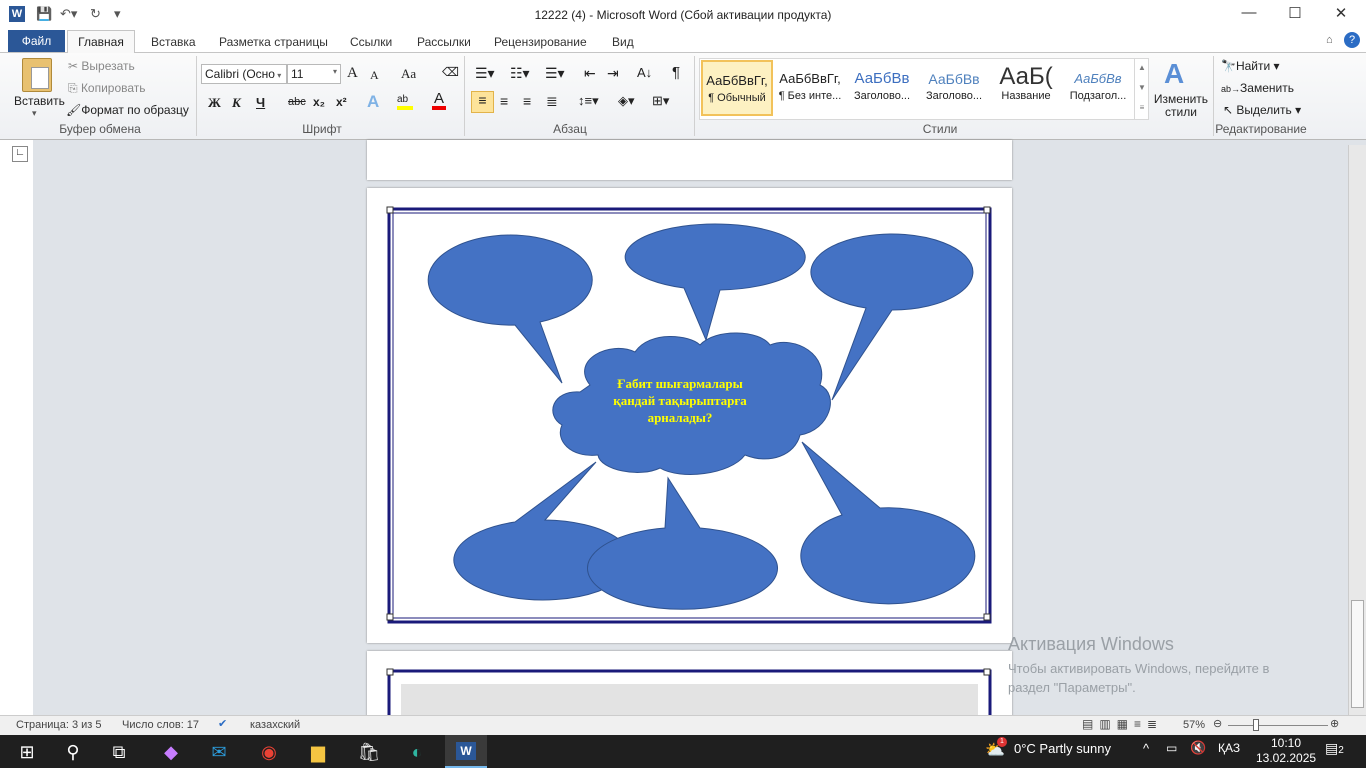  I want to click on zoom-in-icon: ⊕, so click(1334, 723).